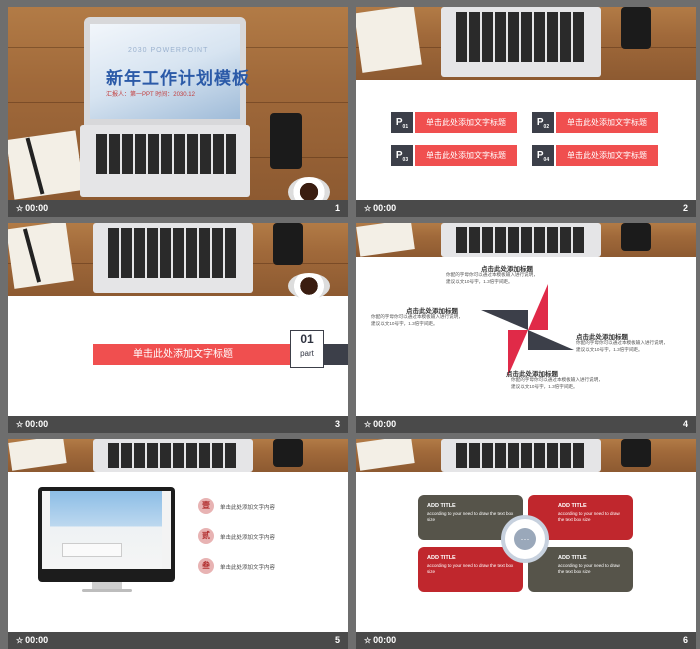 This screenshot has width=700, height=649. I want to click on block-text-3: 你配的字母你可以通过本模板输入进行说明，建议以文10号字，1.3倍字间距。, so click(622, 346).